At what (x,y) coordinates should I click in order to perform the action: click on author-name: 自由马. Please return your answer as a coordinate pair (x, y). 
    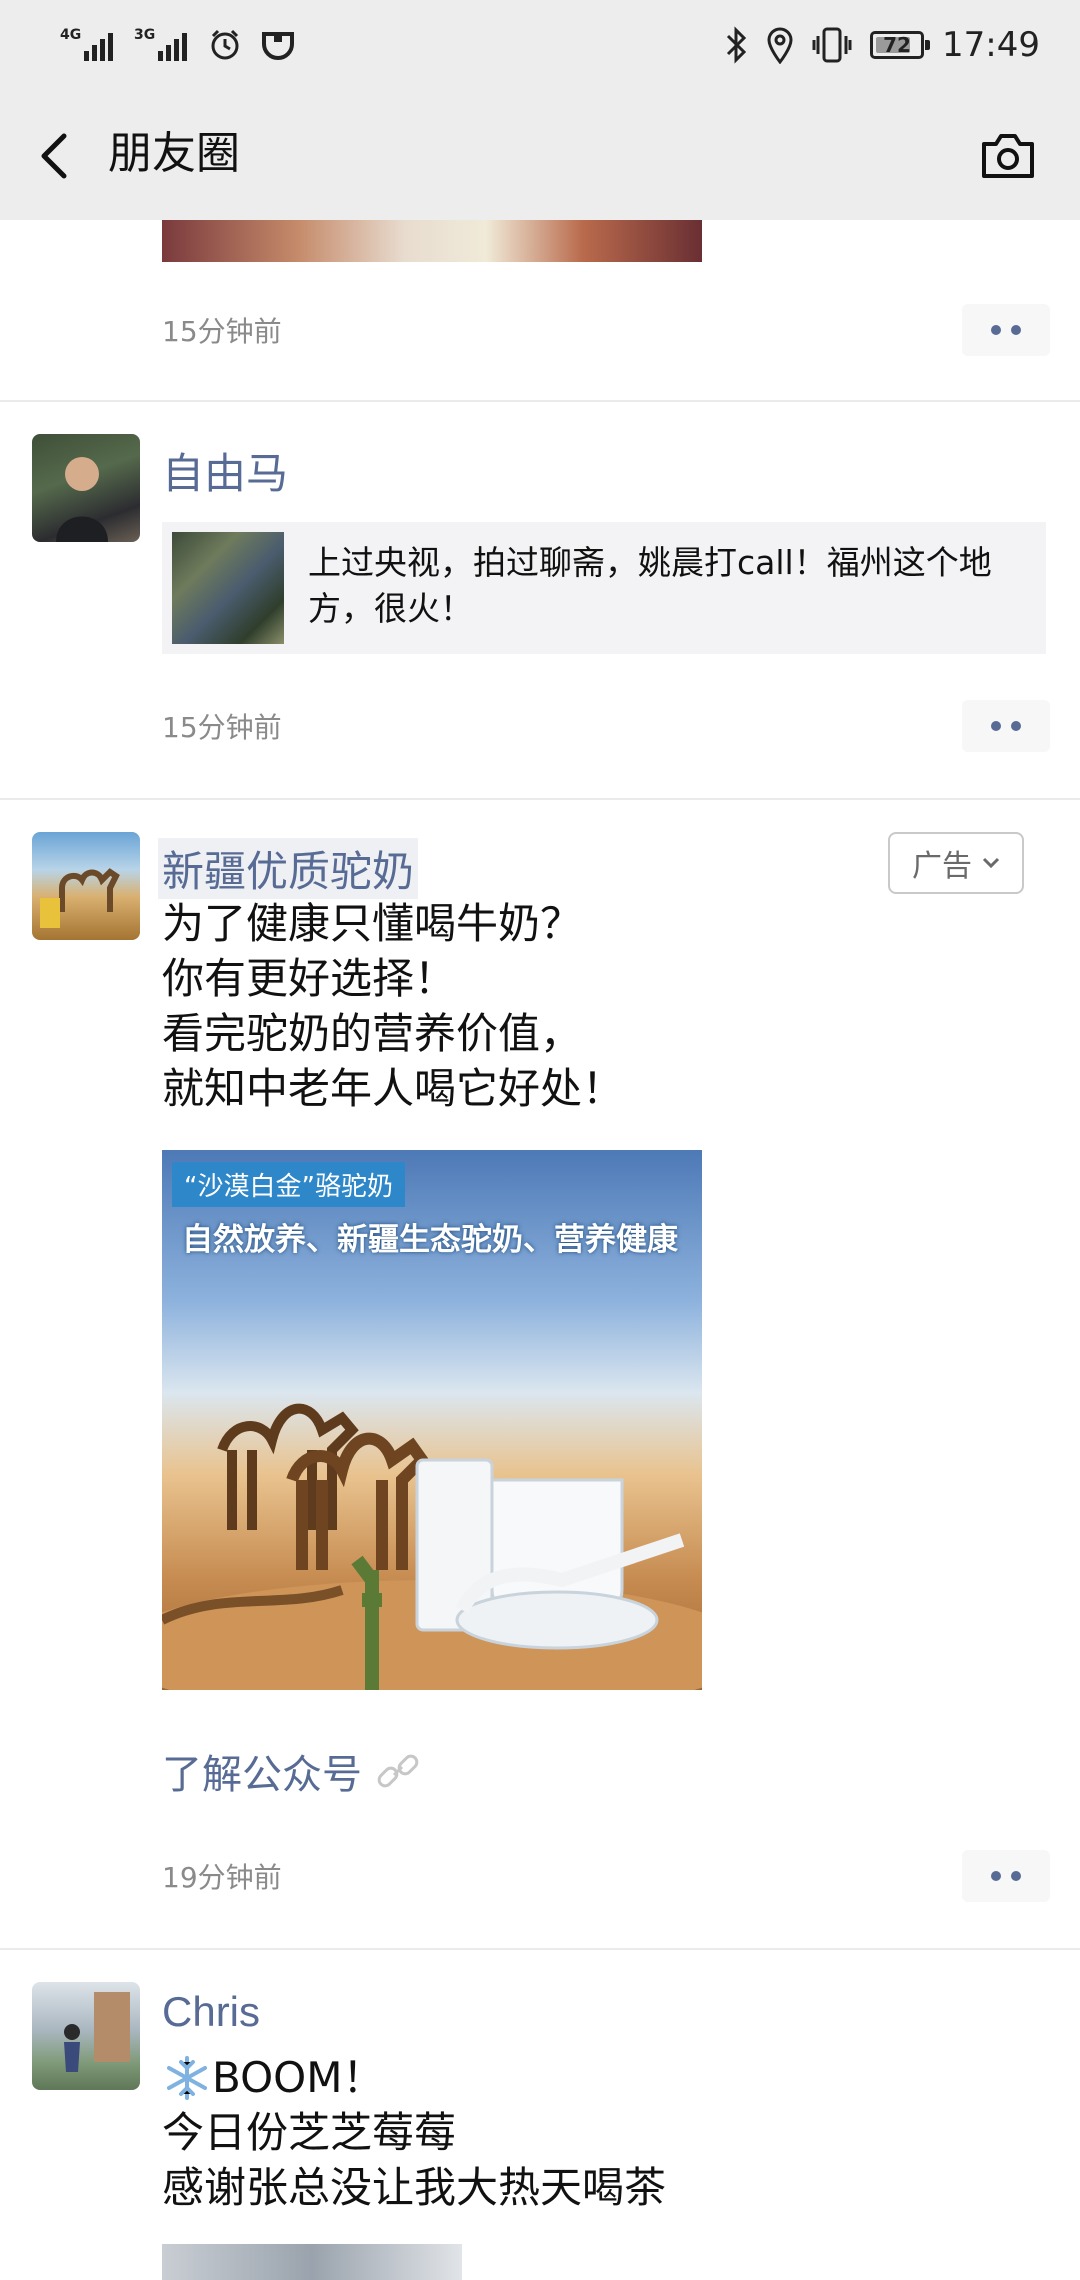
    Looking at the image, I should click on (225, 470).